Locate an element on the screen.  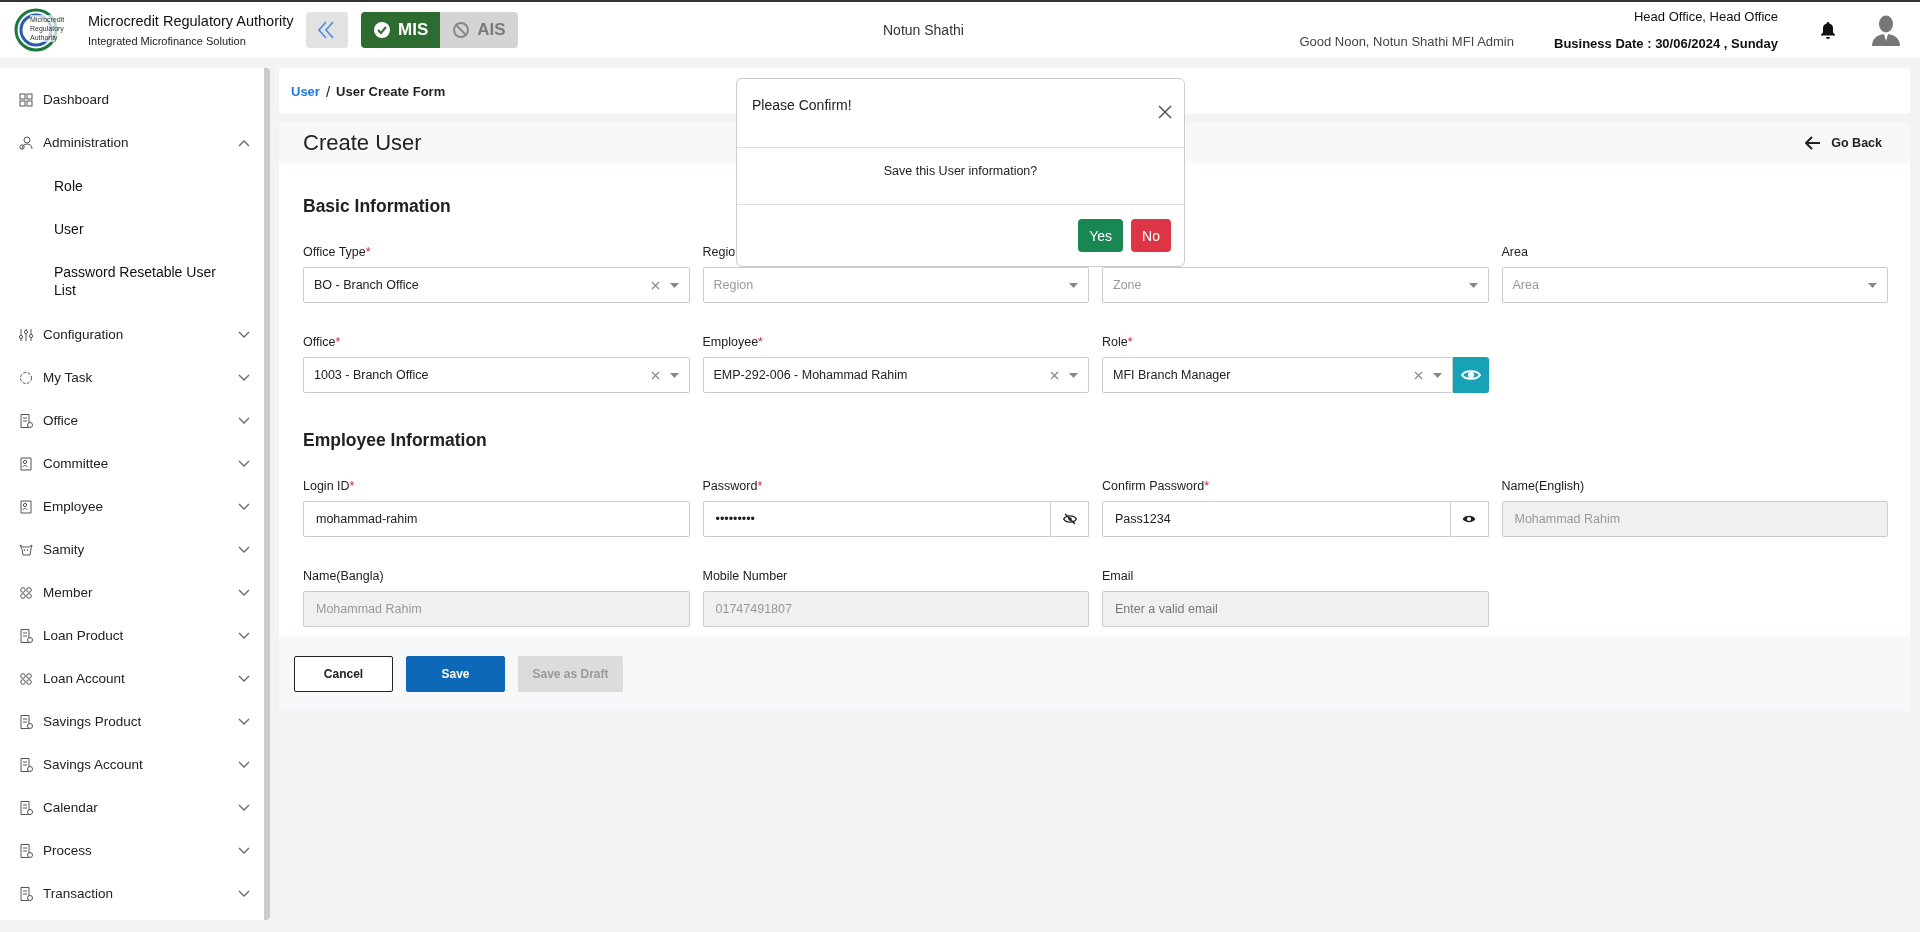
field-label: Office Type* is located at coordinates (337, 252).